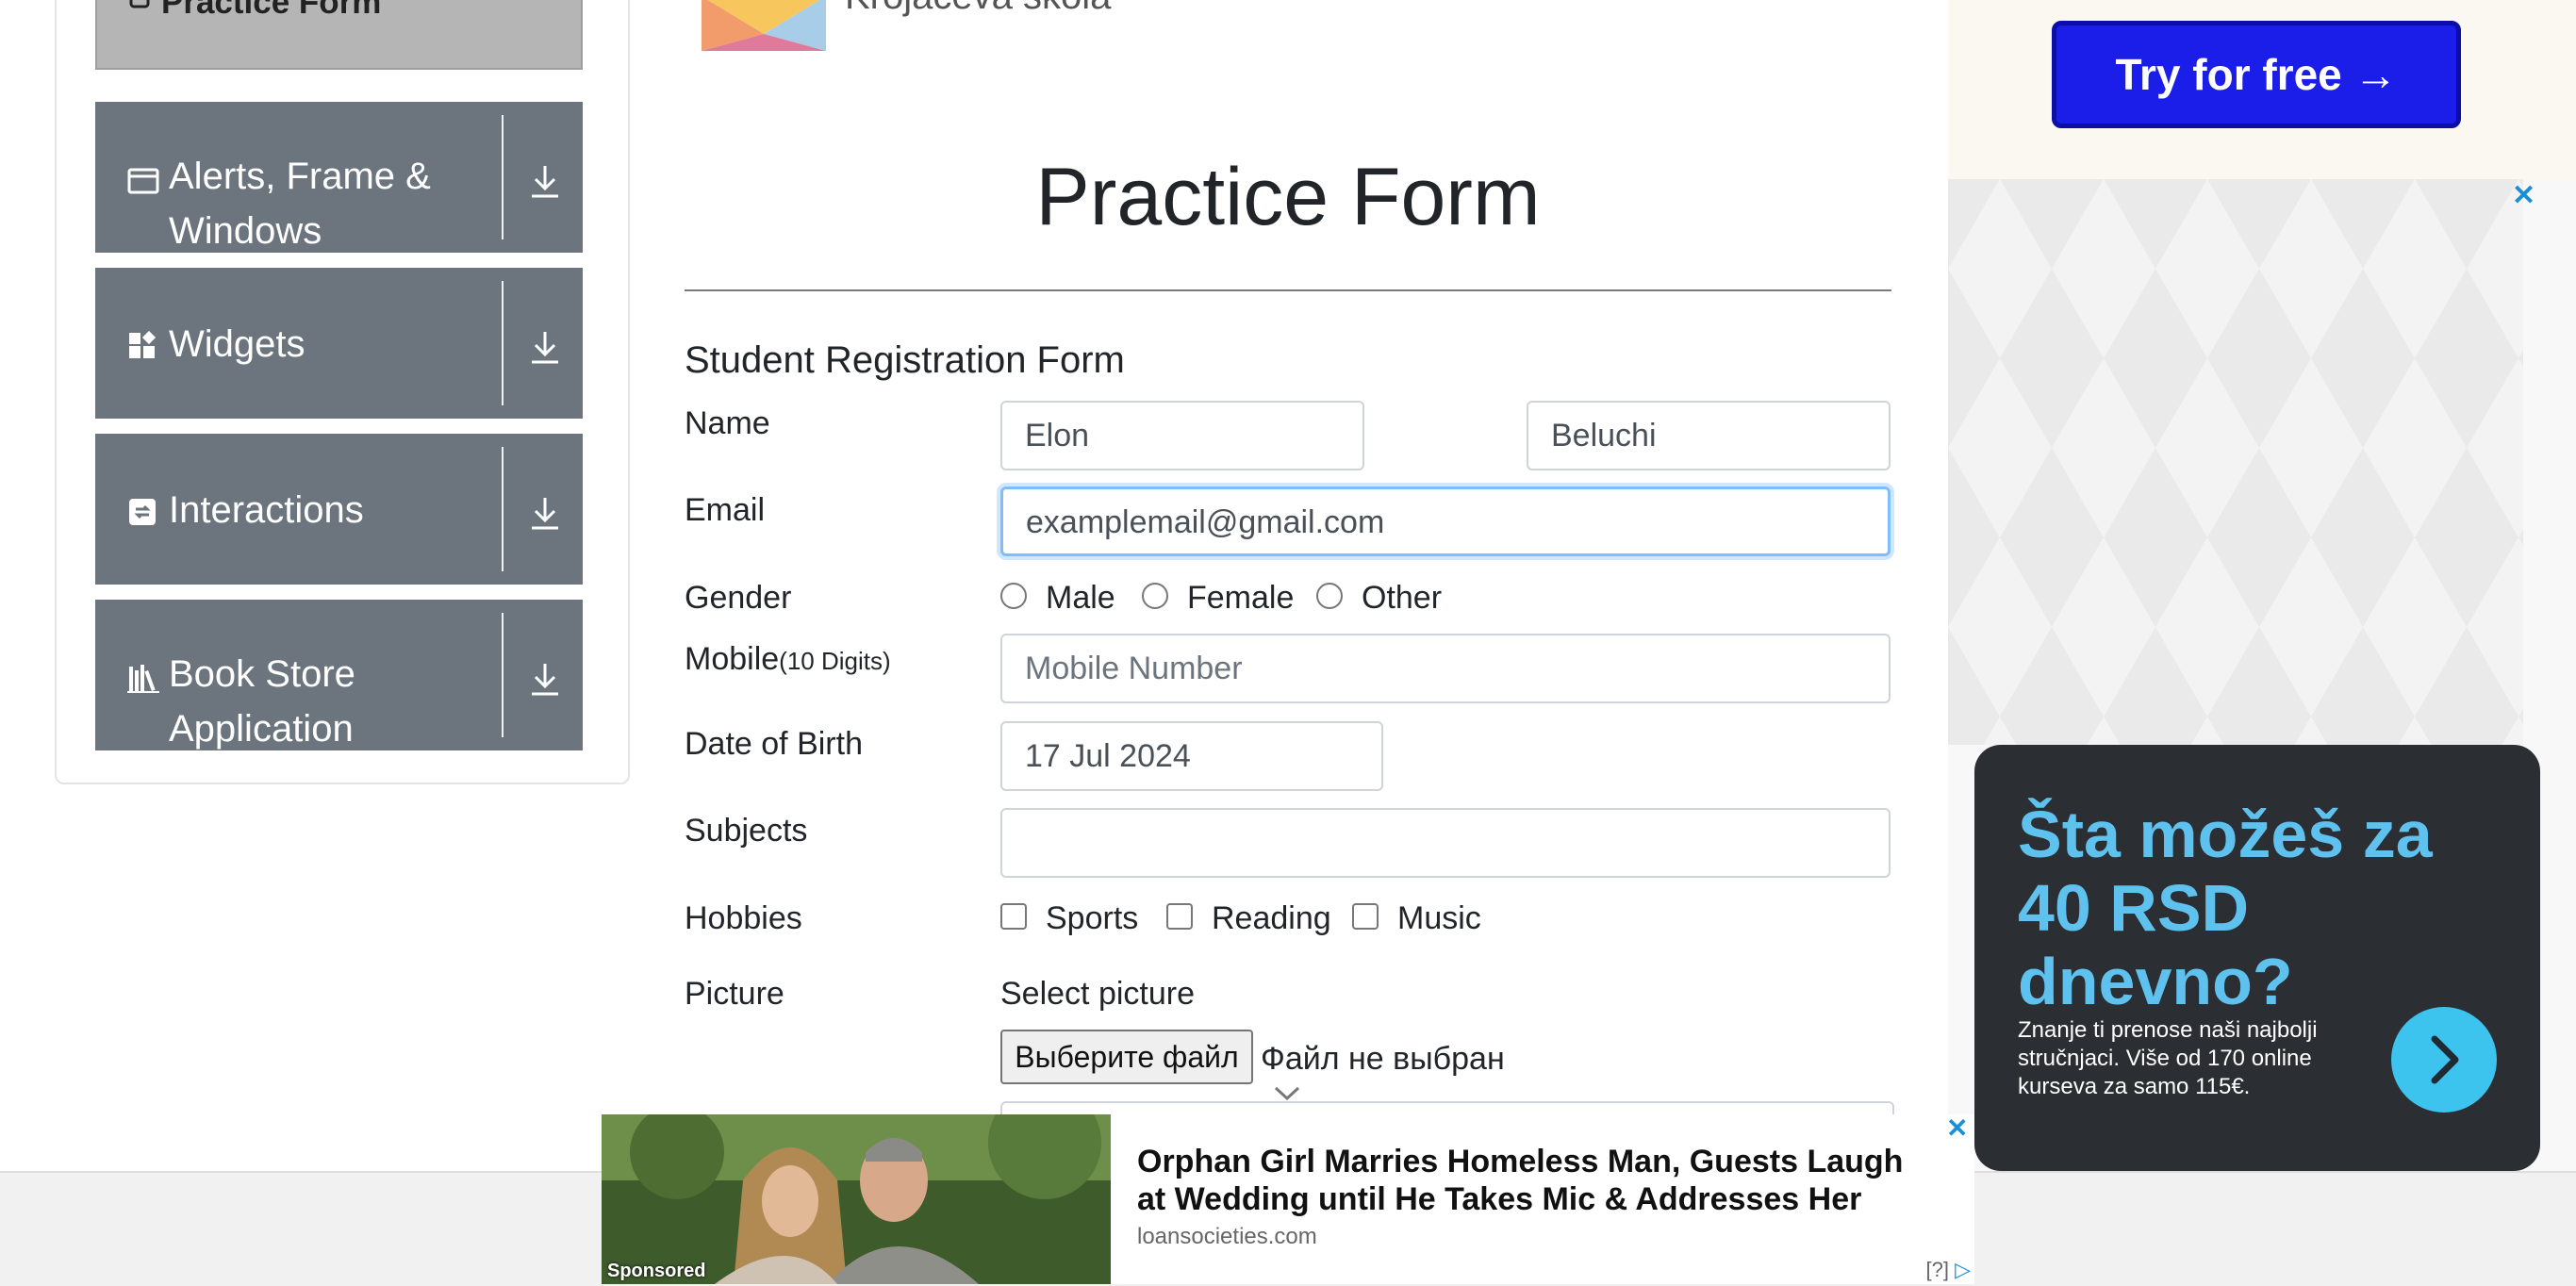 The height and width of the screenshot is (1286, 2576). What do you see at coordinates (143, 178) in the screenshot?
I see `window-icon` at bounding box center [143, 178].